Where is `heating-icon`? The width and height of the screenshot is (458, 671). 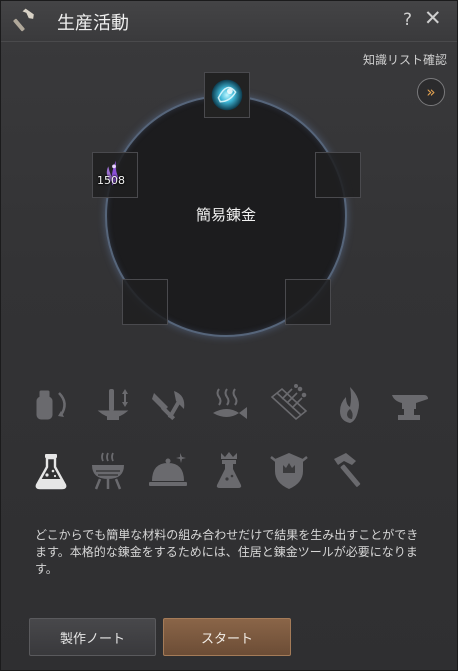
heating-icon is located at coordinates (350, 405).